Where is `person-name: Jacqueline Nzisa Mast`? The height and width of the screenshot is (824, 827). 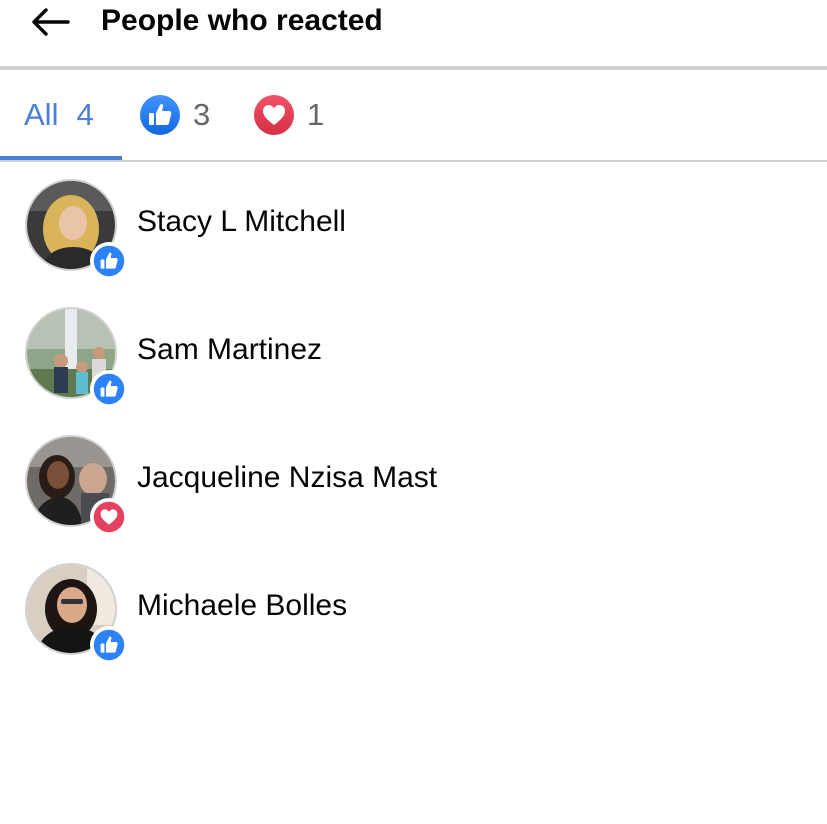
person-name: Jacqueline Nzisa Mast is located at coordinates (287, 478).